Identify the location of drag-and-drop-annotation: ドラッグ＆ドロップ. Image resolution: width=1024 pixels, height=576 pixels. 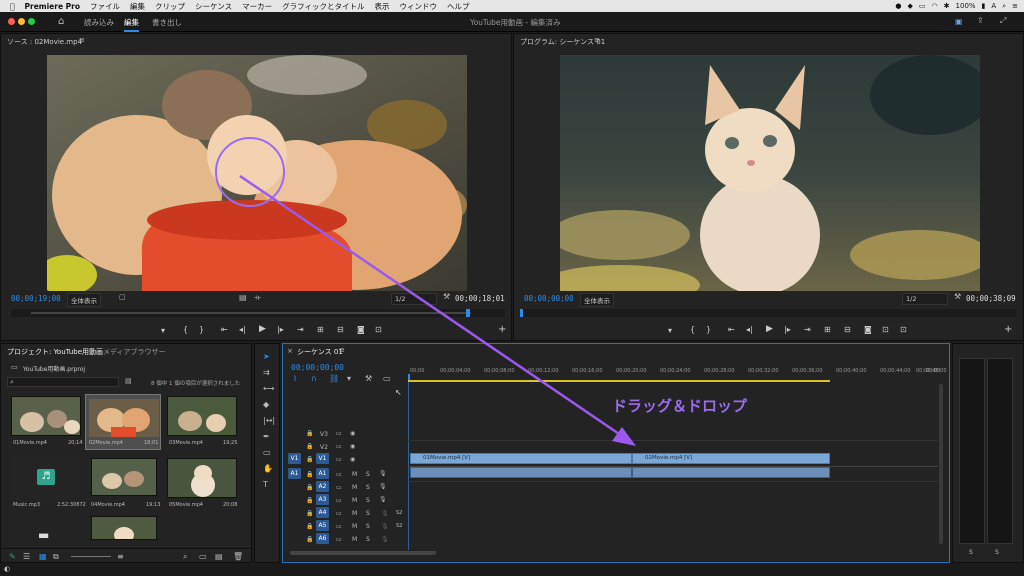
(680, 406).